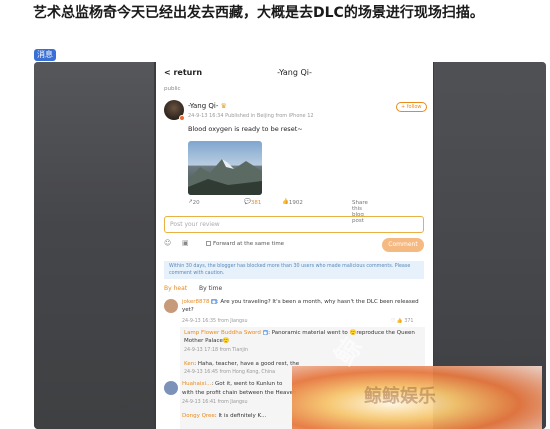 This screenshot has width=550, height=429. Describe the element at coordinates (194, 202) in the screenshot. I see `forward-stat: ↗ 20` at that location.